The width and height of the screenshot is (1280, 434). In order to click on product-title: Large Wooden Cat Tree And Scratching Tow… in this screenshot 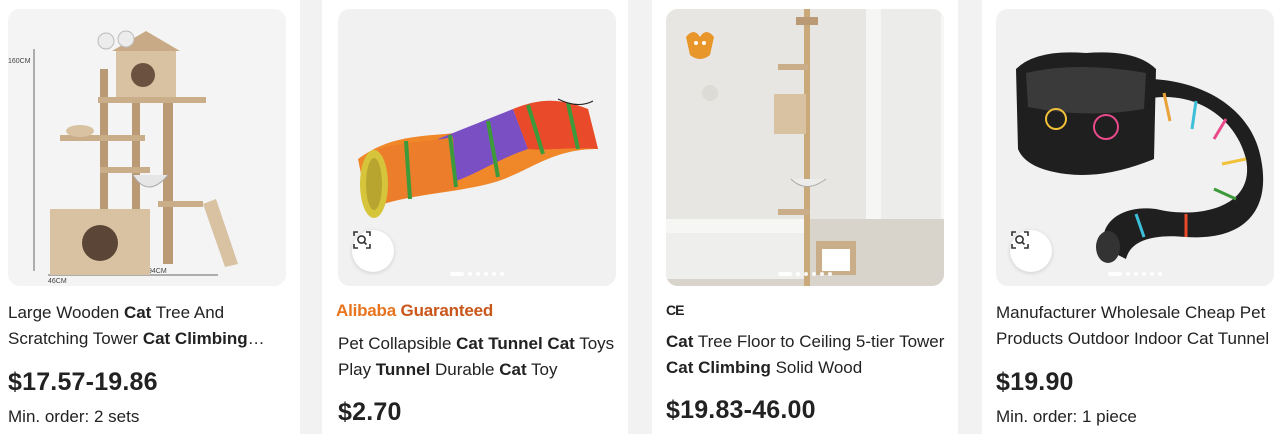, I will do `click(148, 326)`.